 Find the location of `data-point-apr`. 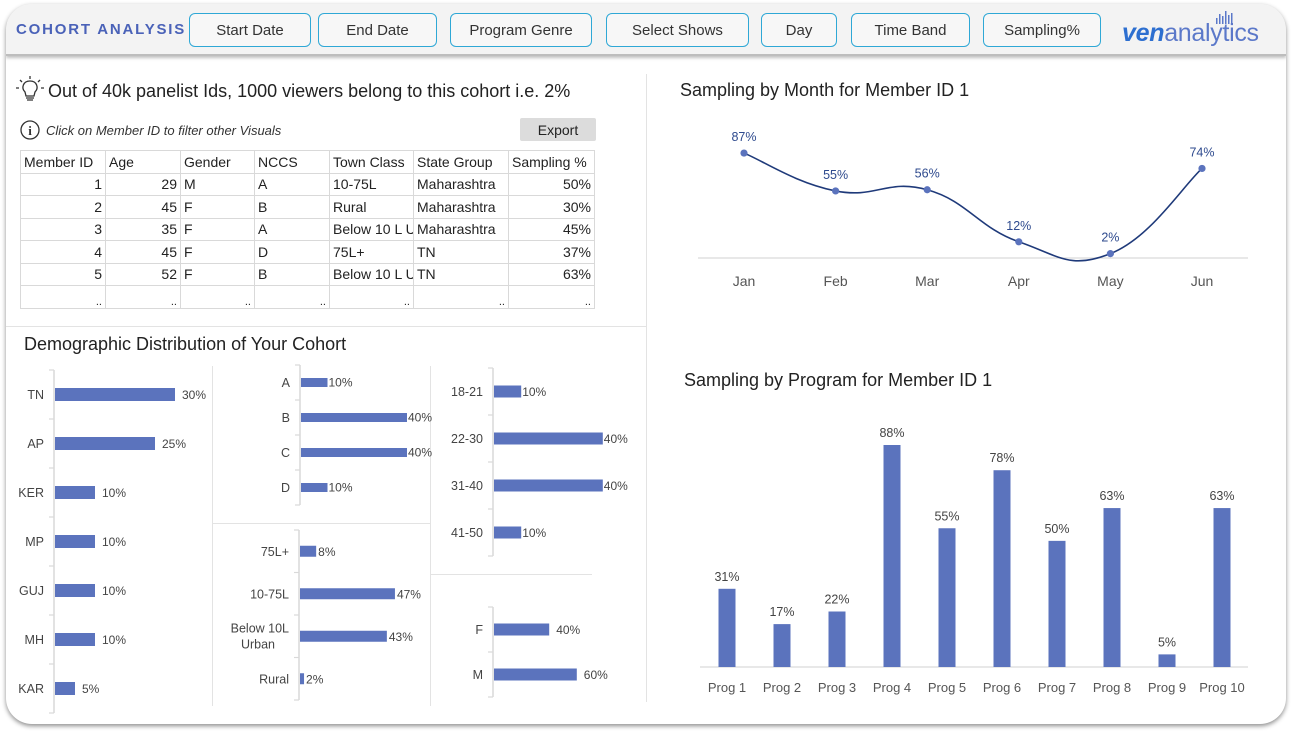

data-point-apr is located at coordinates (1019, 242).